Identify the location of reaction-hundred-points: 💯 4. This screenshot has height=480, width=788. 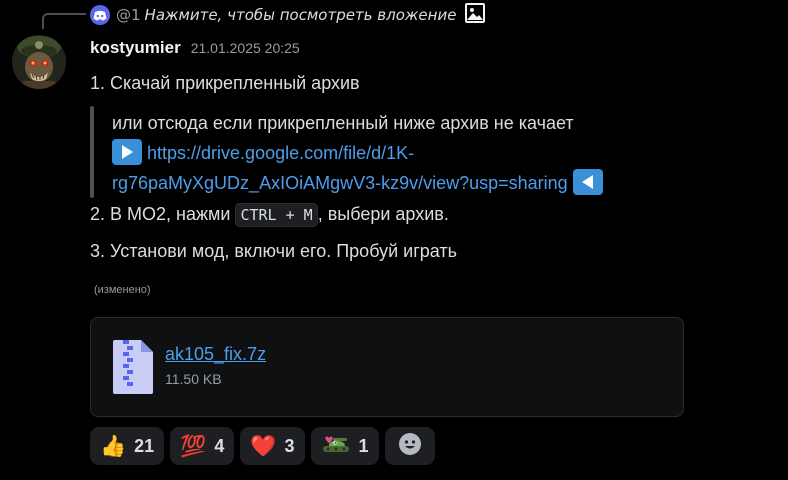
(202, 446).